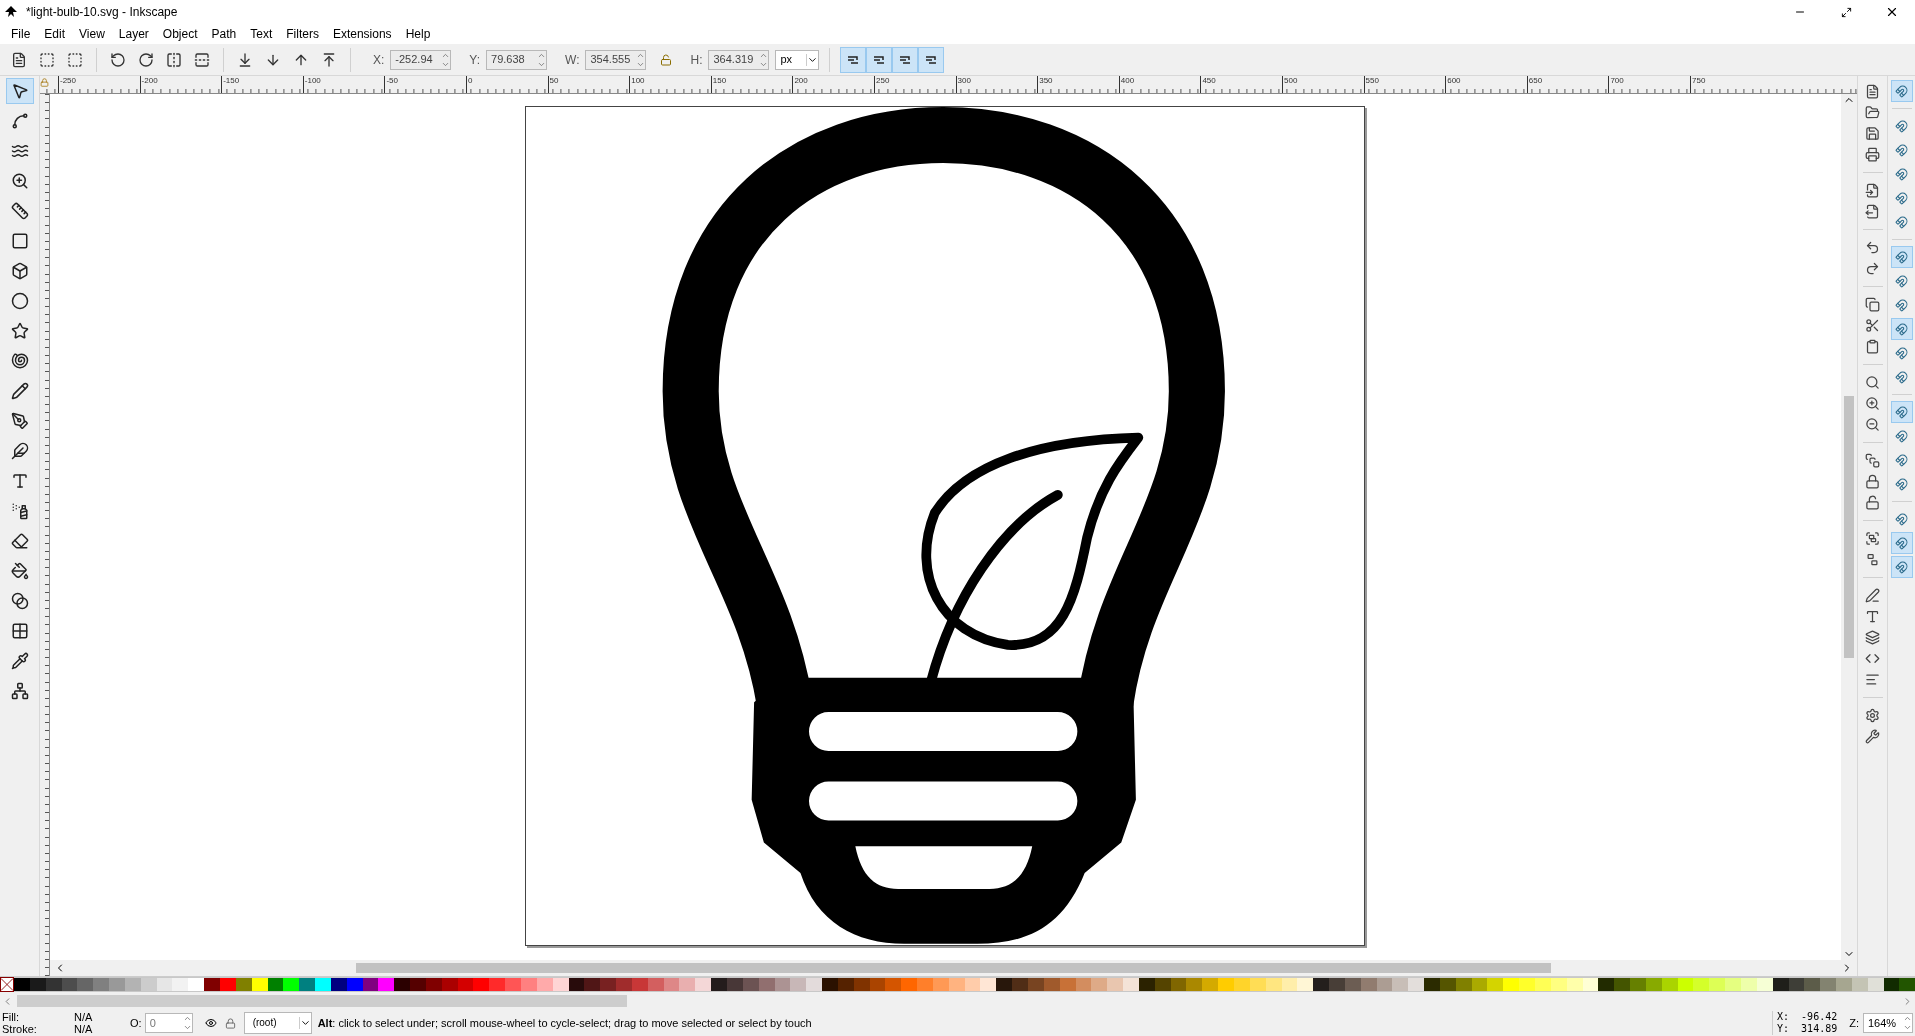 The image size is (1915, 1036). Describe the element at coordinates (136, 1023) in the screenshot. I see `opacity-label: O:` at that location.